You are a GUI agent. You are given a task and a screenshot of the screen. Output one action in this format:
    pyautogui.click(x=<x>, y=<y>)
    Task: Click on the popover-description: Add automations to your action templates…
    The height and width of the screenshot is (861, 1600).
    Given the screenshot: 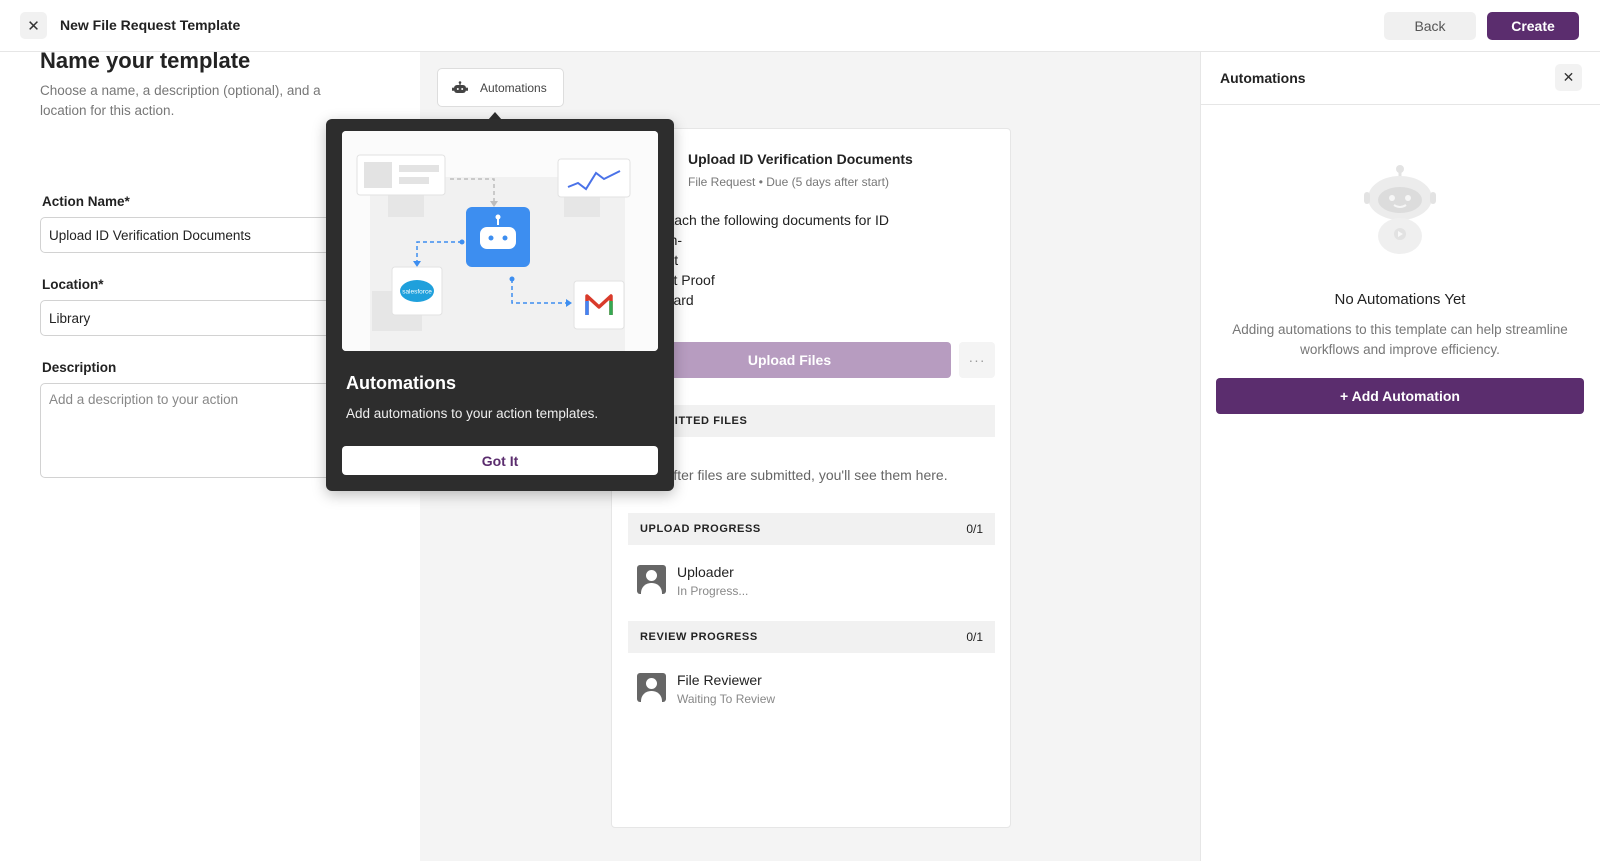 What is the action you would take?
    pyautogui.click(x=472, y=413)
    